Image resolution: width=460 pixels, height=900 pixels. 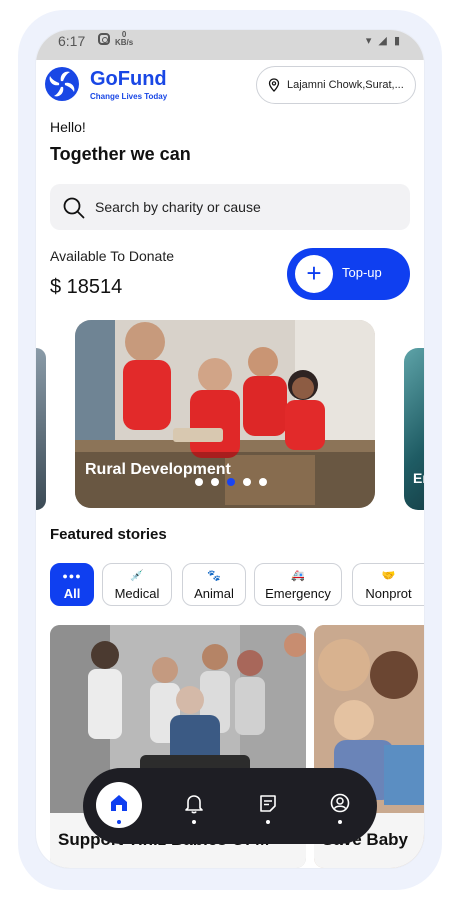 I want to click on status-bar: 6:17 0 KB/s ▾ ◢ ▮, so click(x=230, y=45).